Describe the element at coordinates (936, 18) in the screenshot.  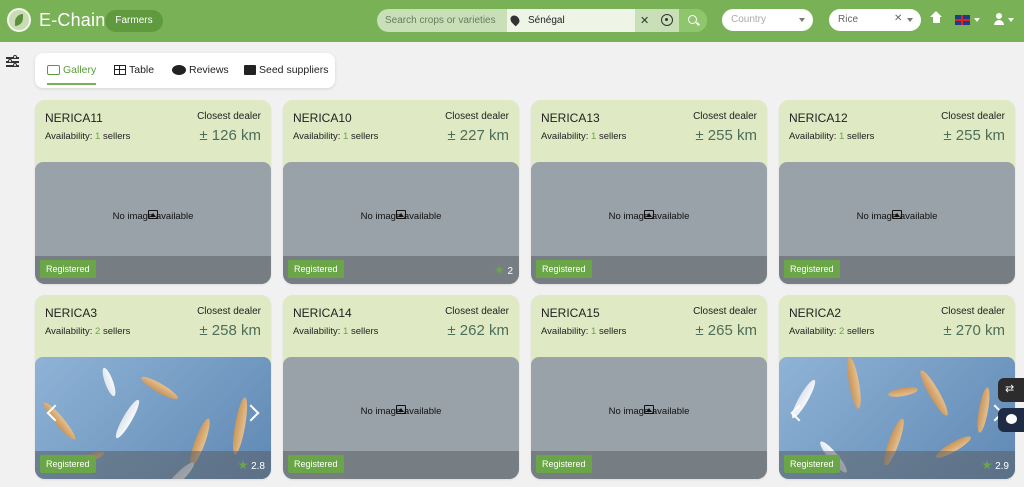
I see `home-icon` at that location.